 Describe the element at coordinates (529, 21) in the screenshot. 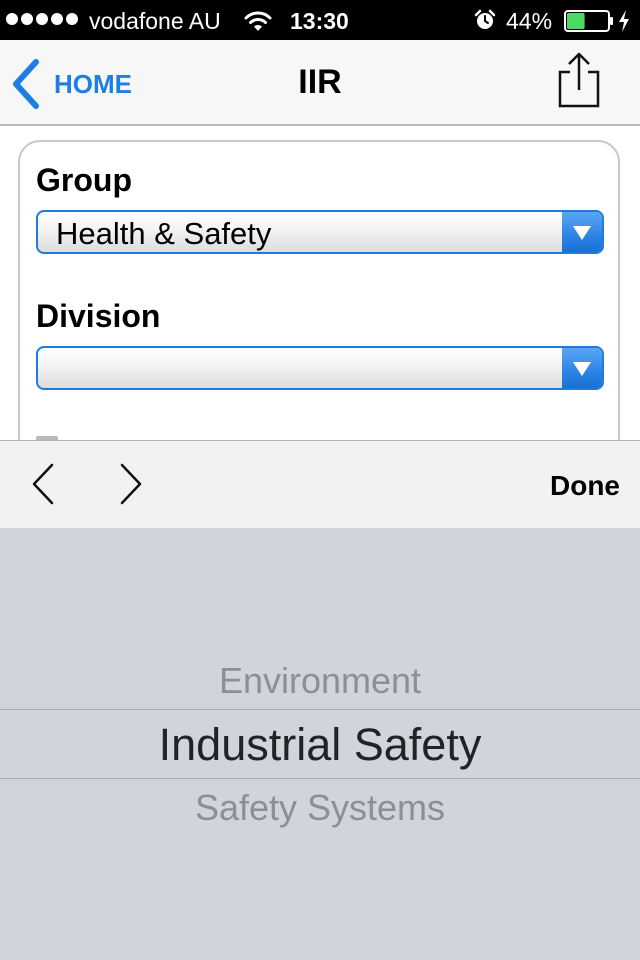

I see `battery-percent: 44%` at that location.